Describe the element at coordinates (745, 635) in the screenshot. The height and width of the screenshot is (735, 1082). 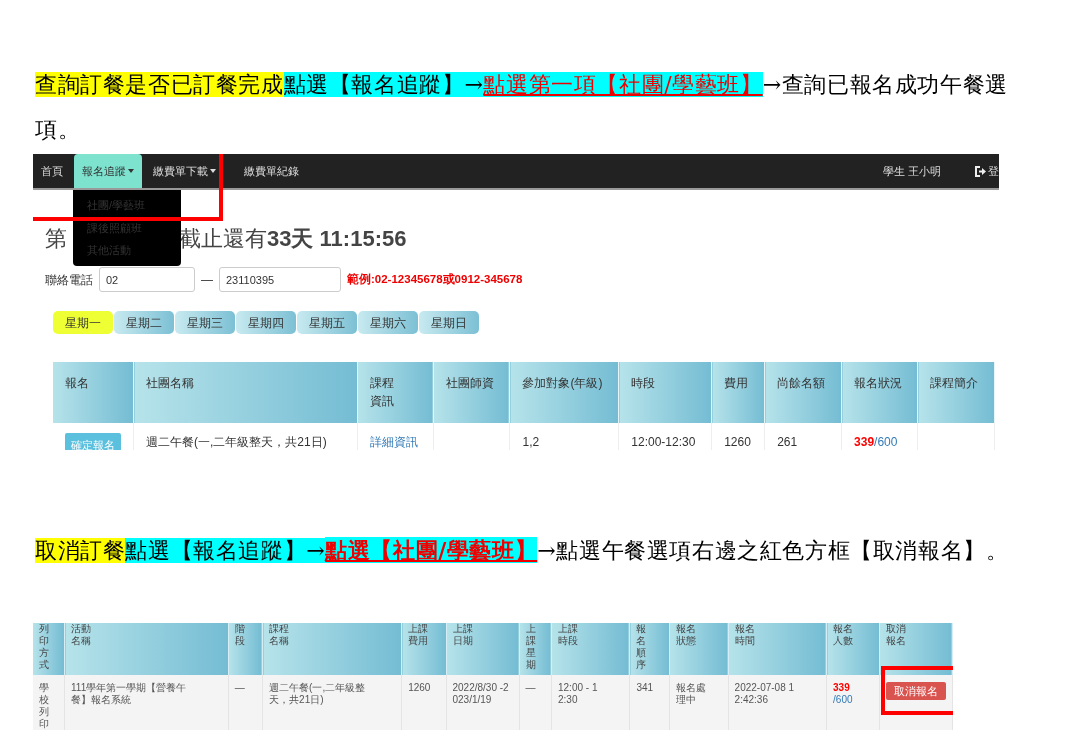
I see `column-header: 報名時間` at that location.